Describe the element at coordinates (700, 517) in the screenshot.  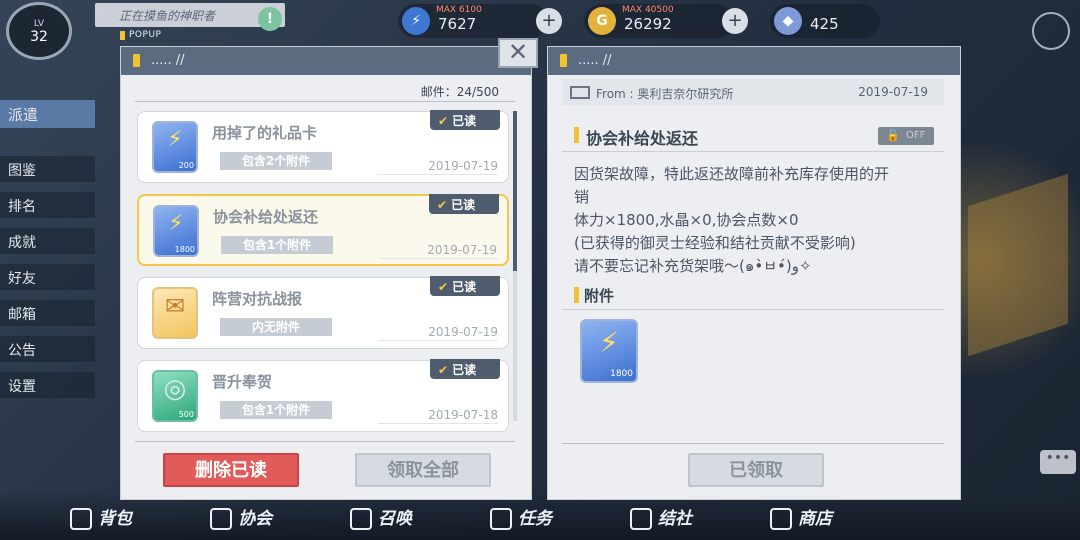
I see `nav-society: 结社` at that location.